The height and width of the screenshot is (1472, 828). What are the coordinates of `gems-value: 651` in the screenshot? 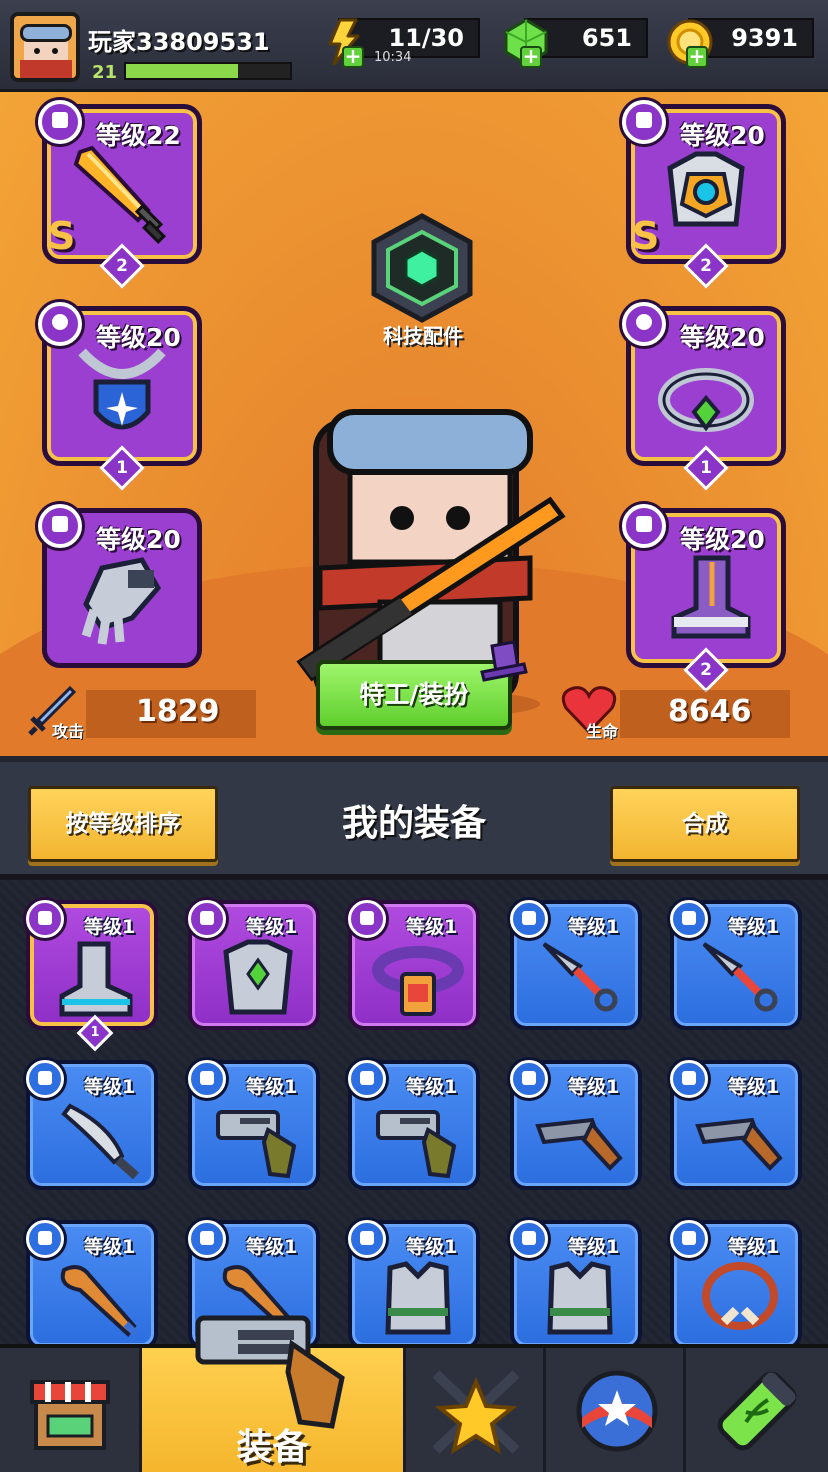 It's located at (606, 38).